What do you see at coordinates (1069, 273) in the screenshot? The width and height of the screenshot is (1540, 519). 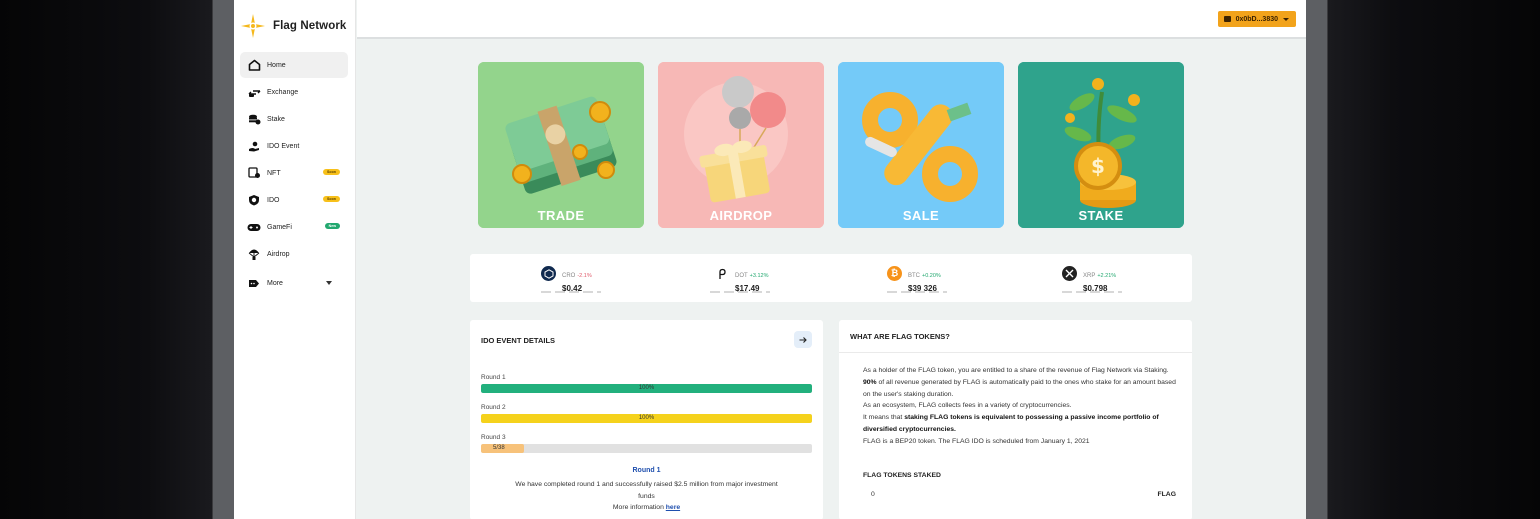 I see `xrp-icon` at bounding box center [1069, 273].